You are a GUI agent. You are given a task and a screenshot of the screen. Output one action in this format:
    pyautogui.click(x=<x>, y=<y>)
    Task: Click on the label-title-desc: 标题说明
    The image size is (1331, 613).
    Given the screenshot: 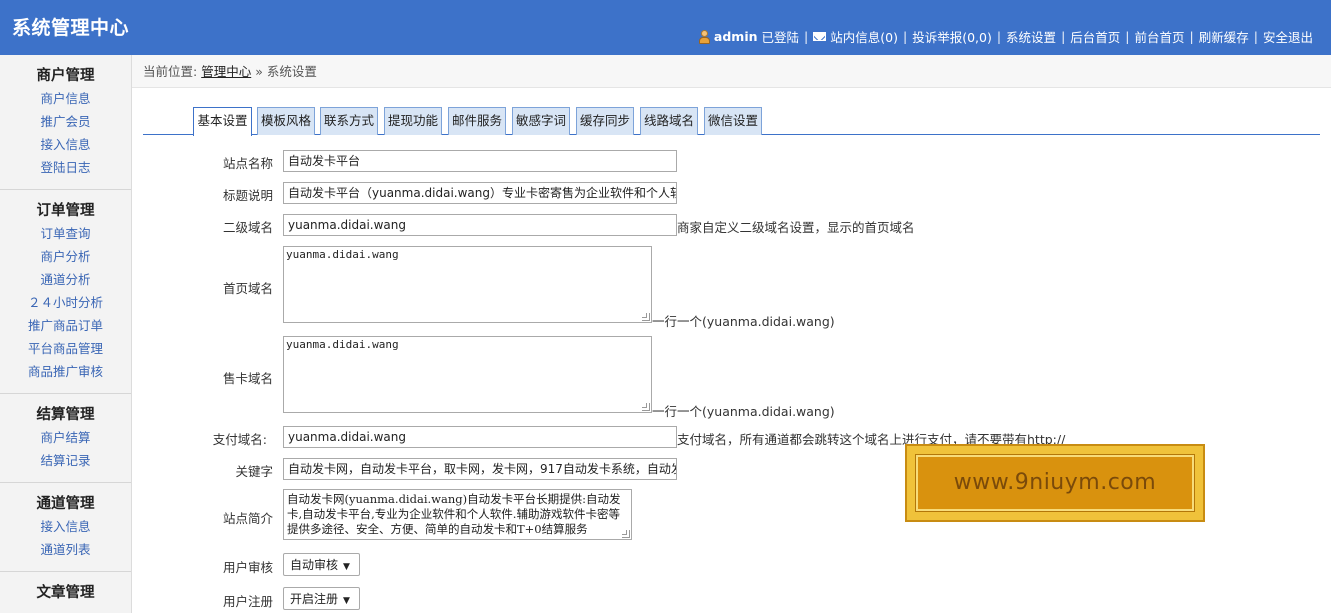 What is the action you would take?
    pyautogui.click(x=247, y=195)
    